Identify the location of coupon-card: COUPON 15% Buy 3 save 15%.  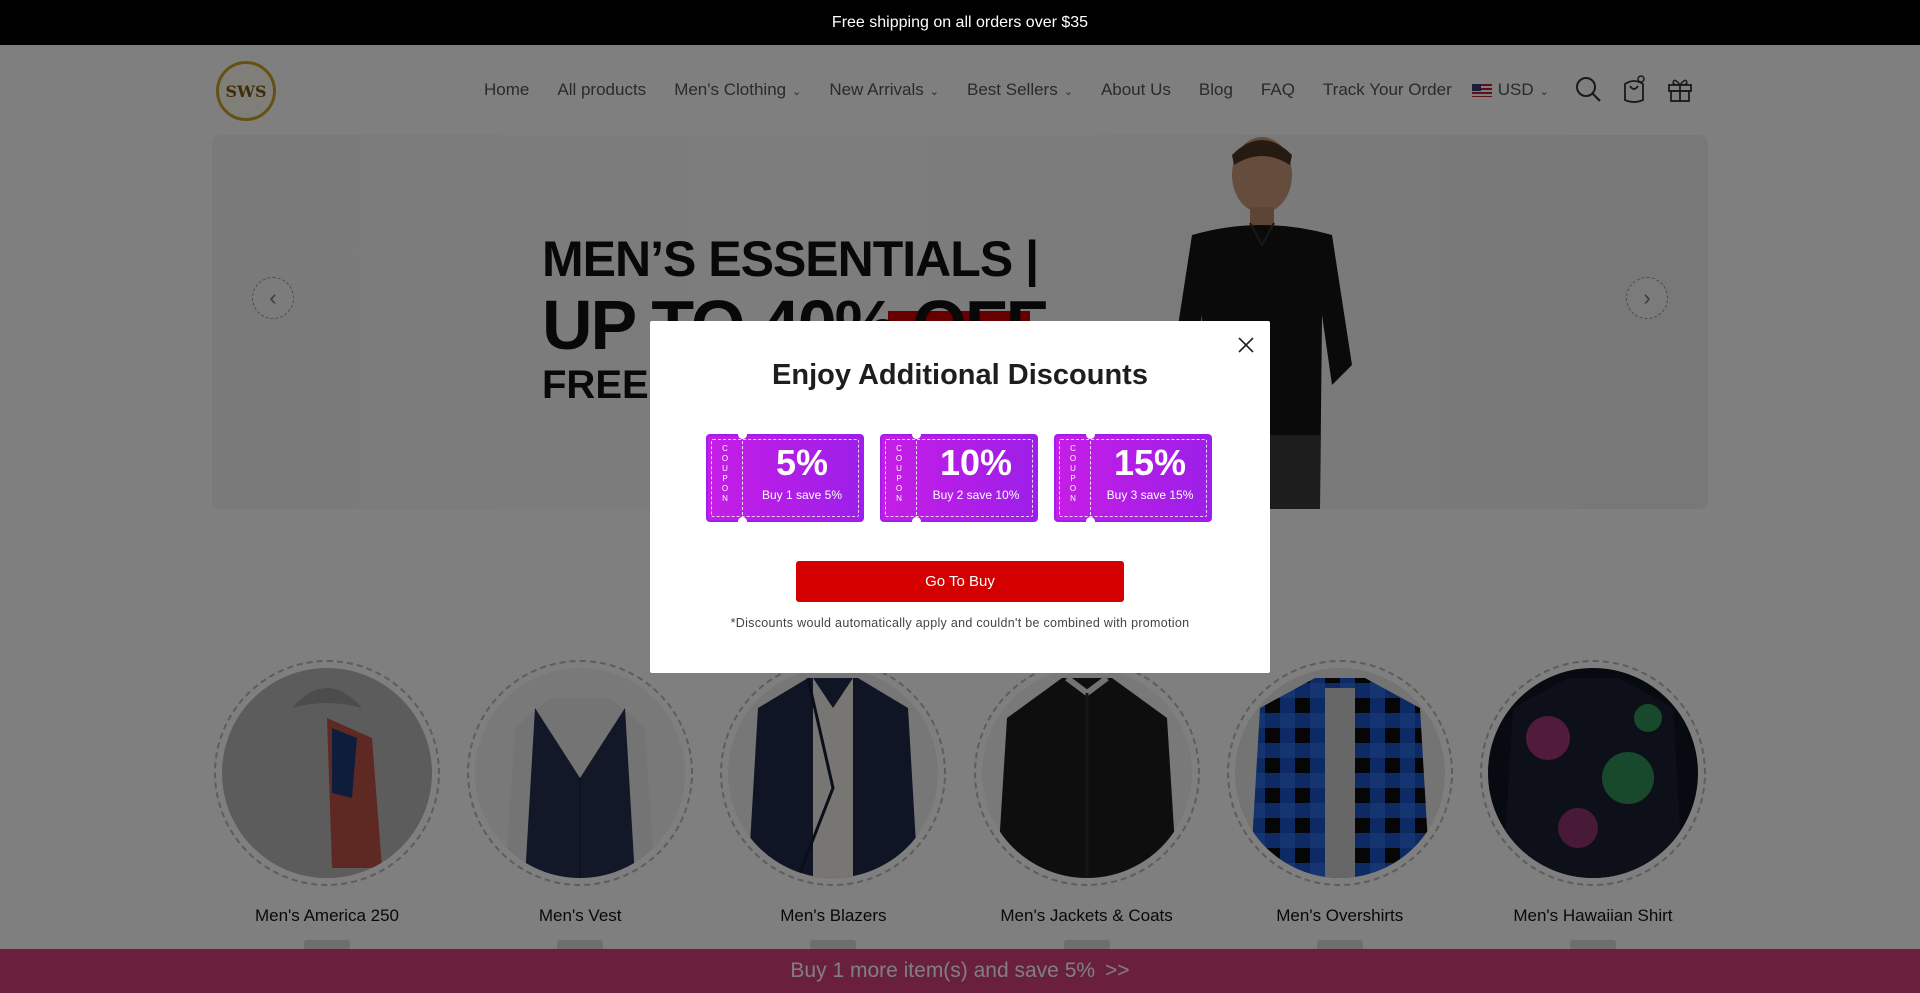
(1133, 478).